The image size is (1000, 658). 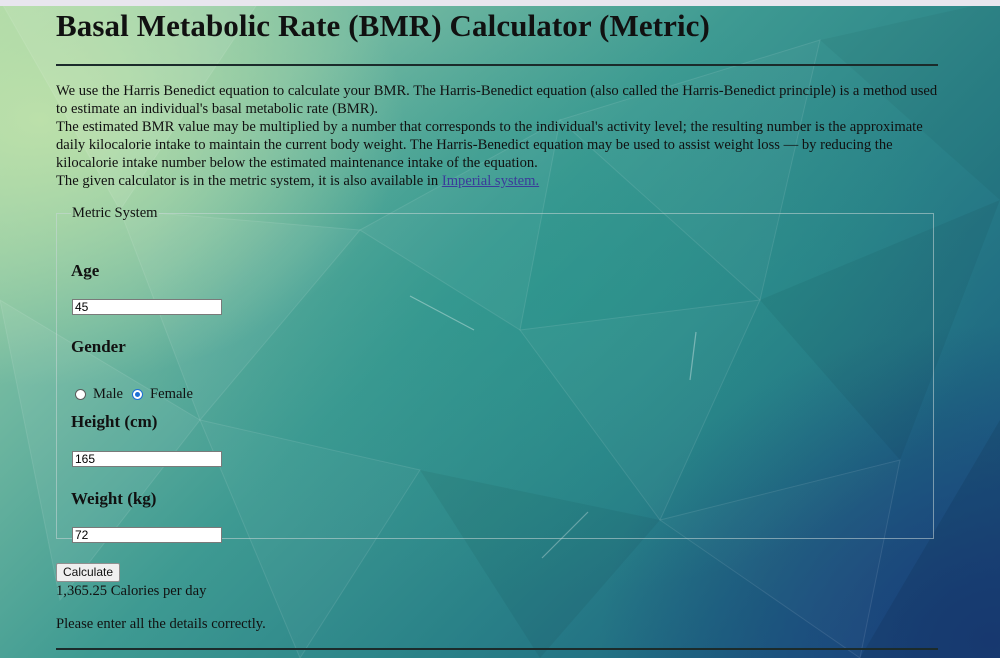 I want to click on bottom-divider, so click(x=497, y=649).